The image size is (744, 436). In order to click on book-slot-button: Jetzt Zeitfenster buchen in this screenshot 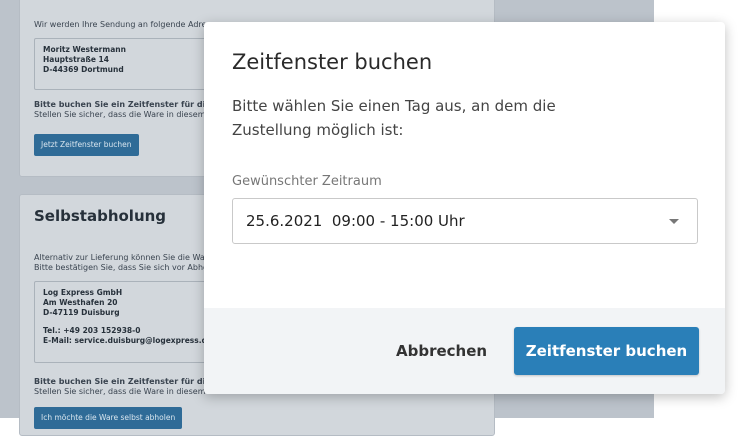, I will do `click(86, 145)`.